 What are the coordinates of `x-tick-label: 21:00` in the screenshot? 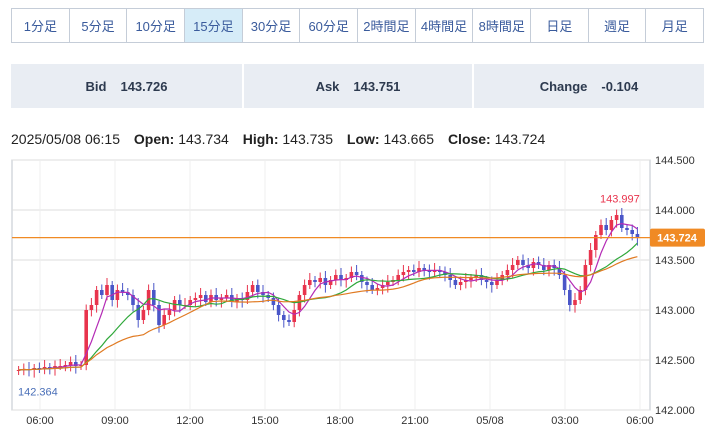 It's located at (415, 421).